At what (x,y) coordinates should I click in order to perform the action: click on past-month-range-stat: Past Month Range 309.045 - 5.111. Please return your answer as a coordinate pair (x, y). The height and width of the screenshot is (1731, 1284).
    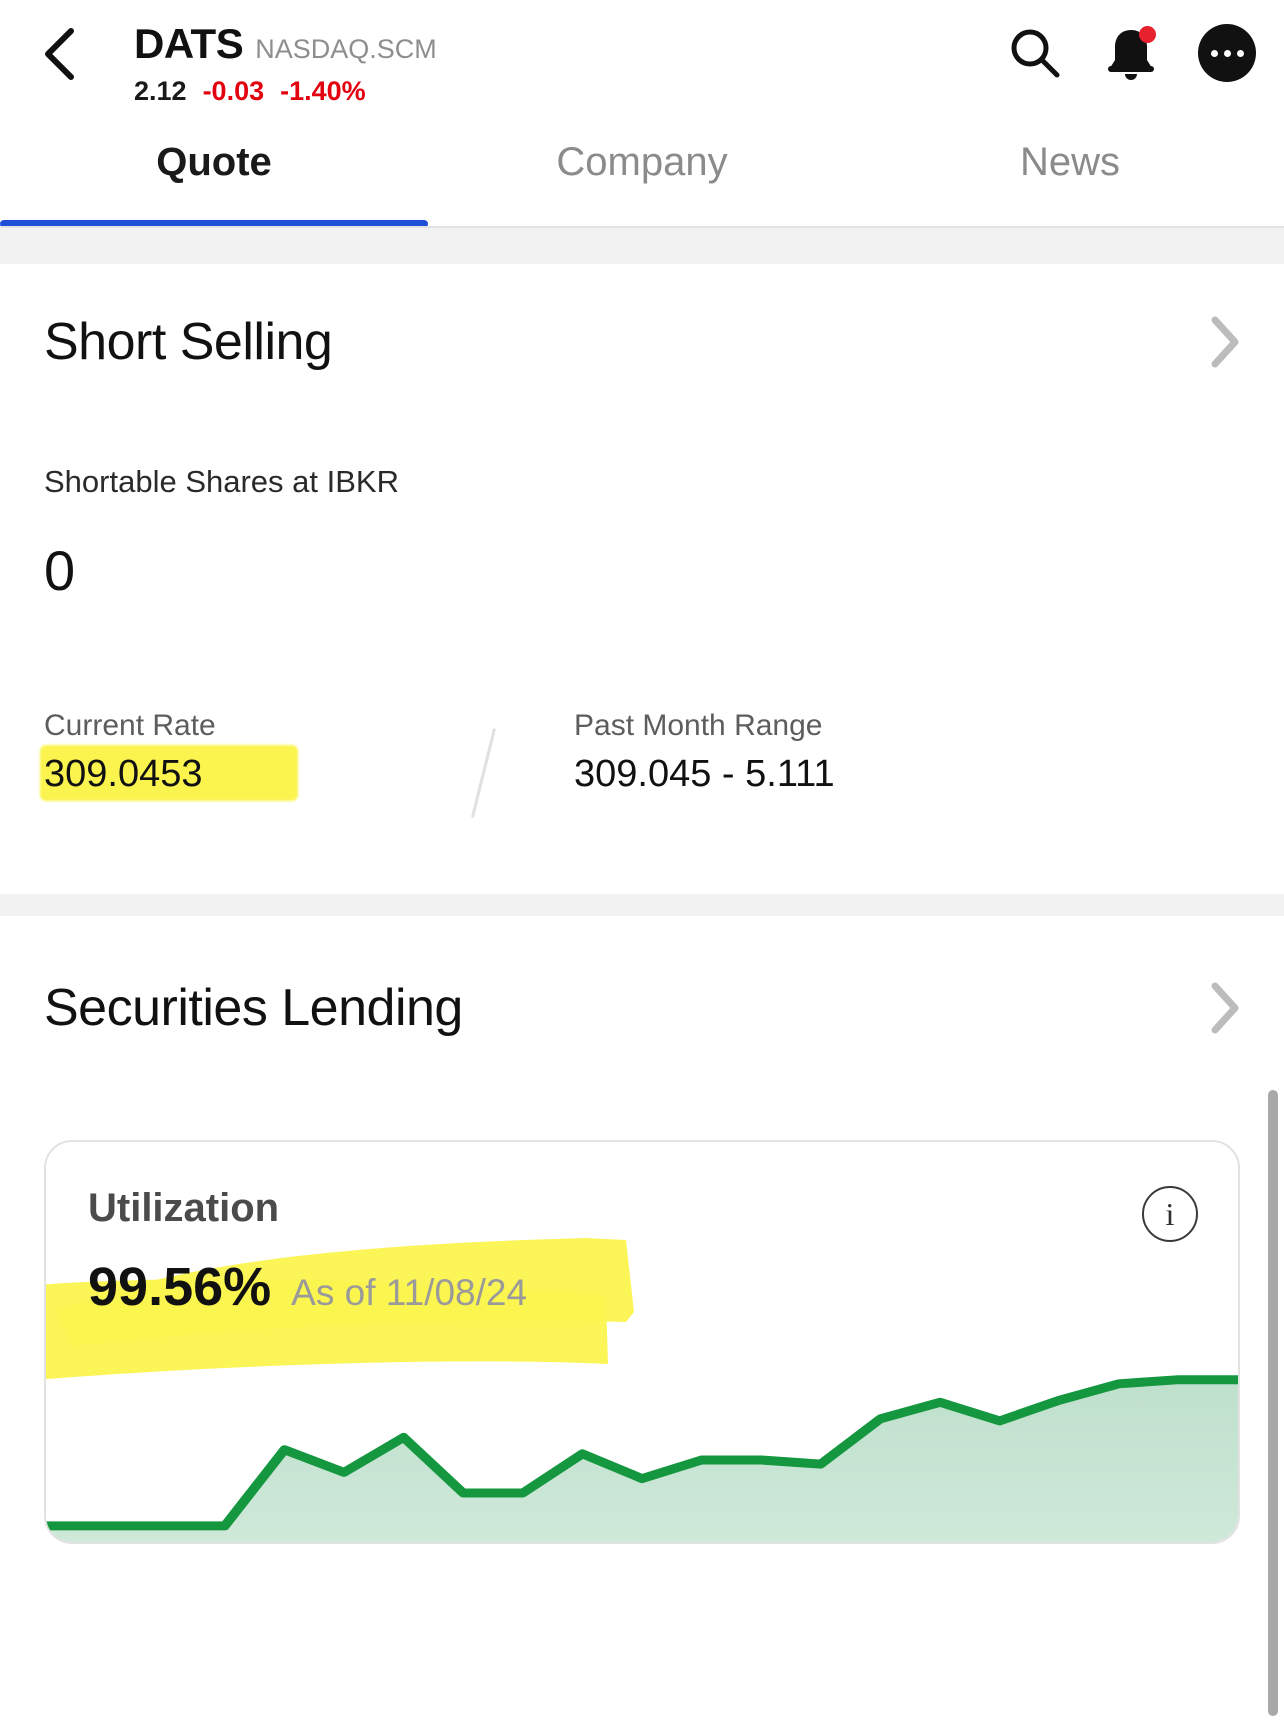
    Looking at the image, I should click on (658, 752).